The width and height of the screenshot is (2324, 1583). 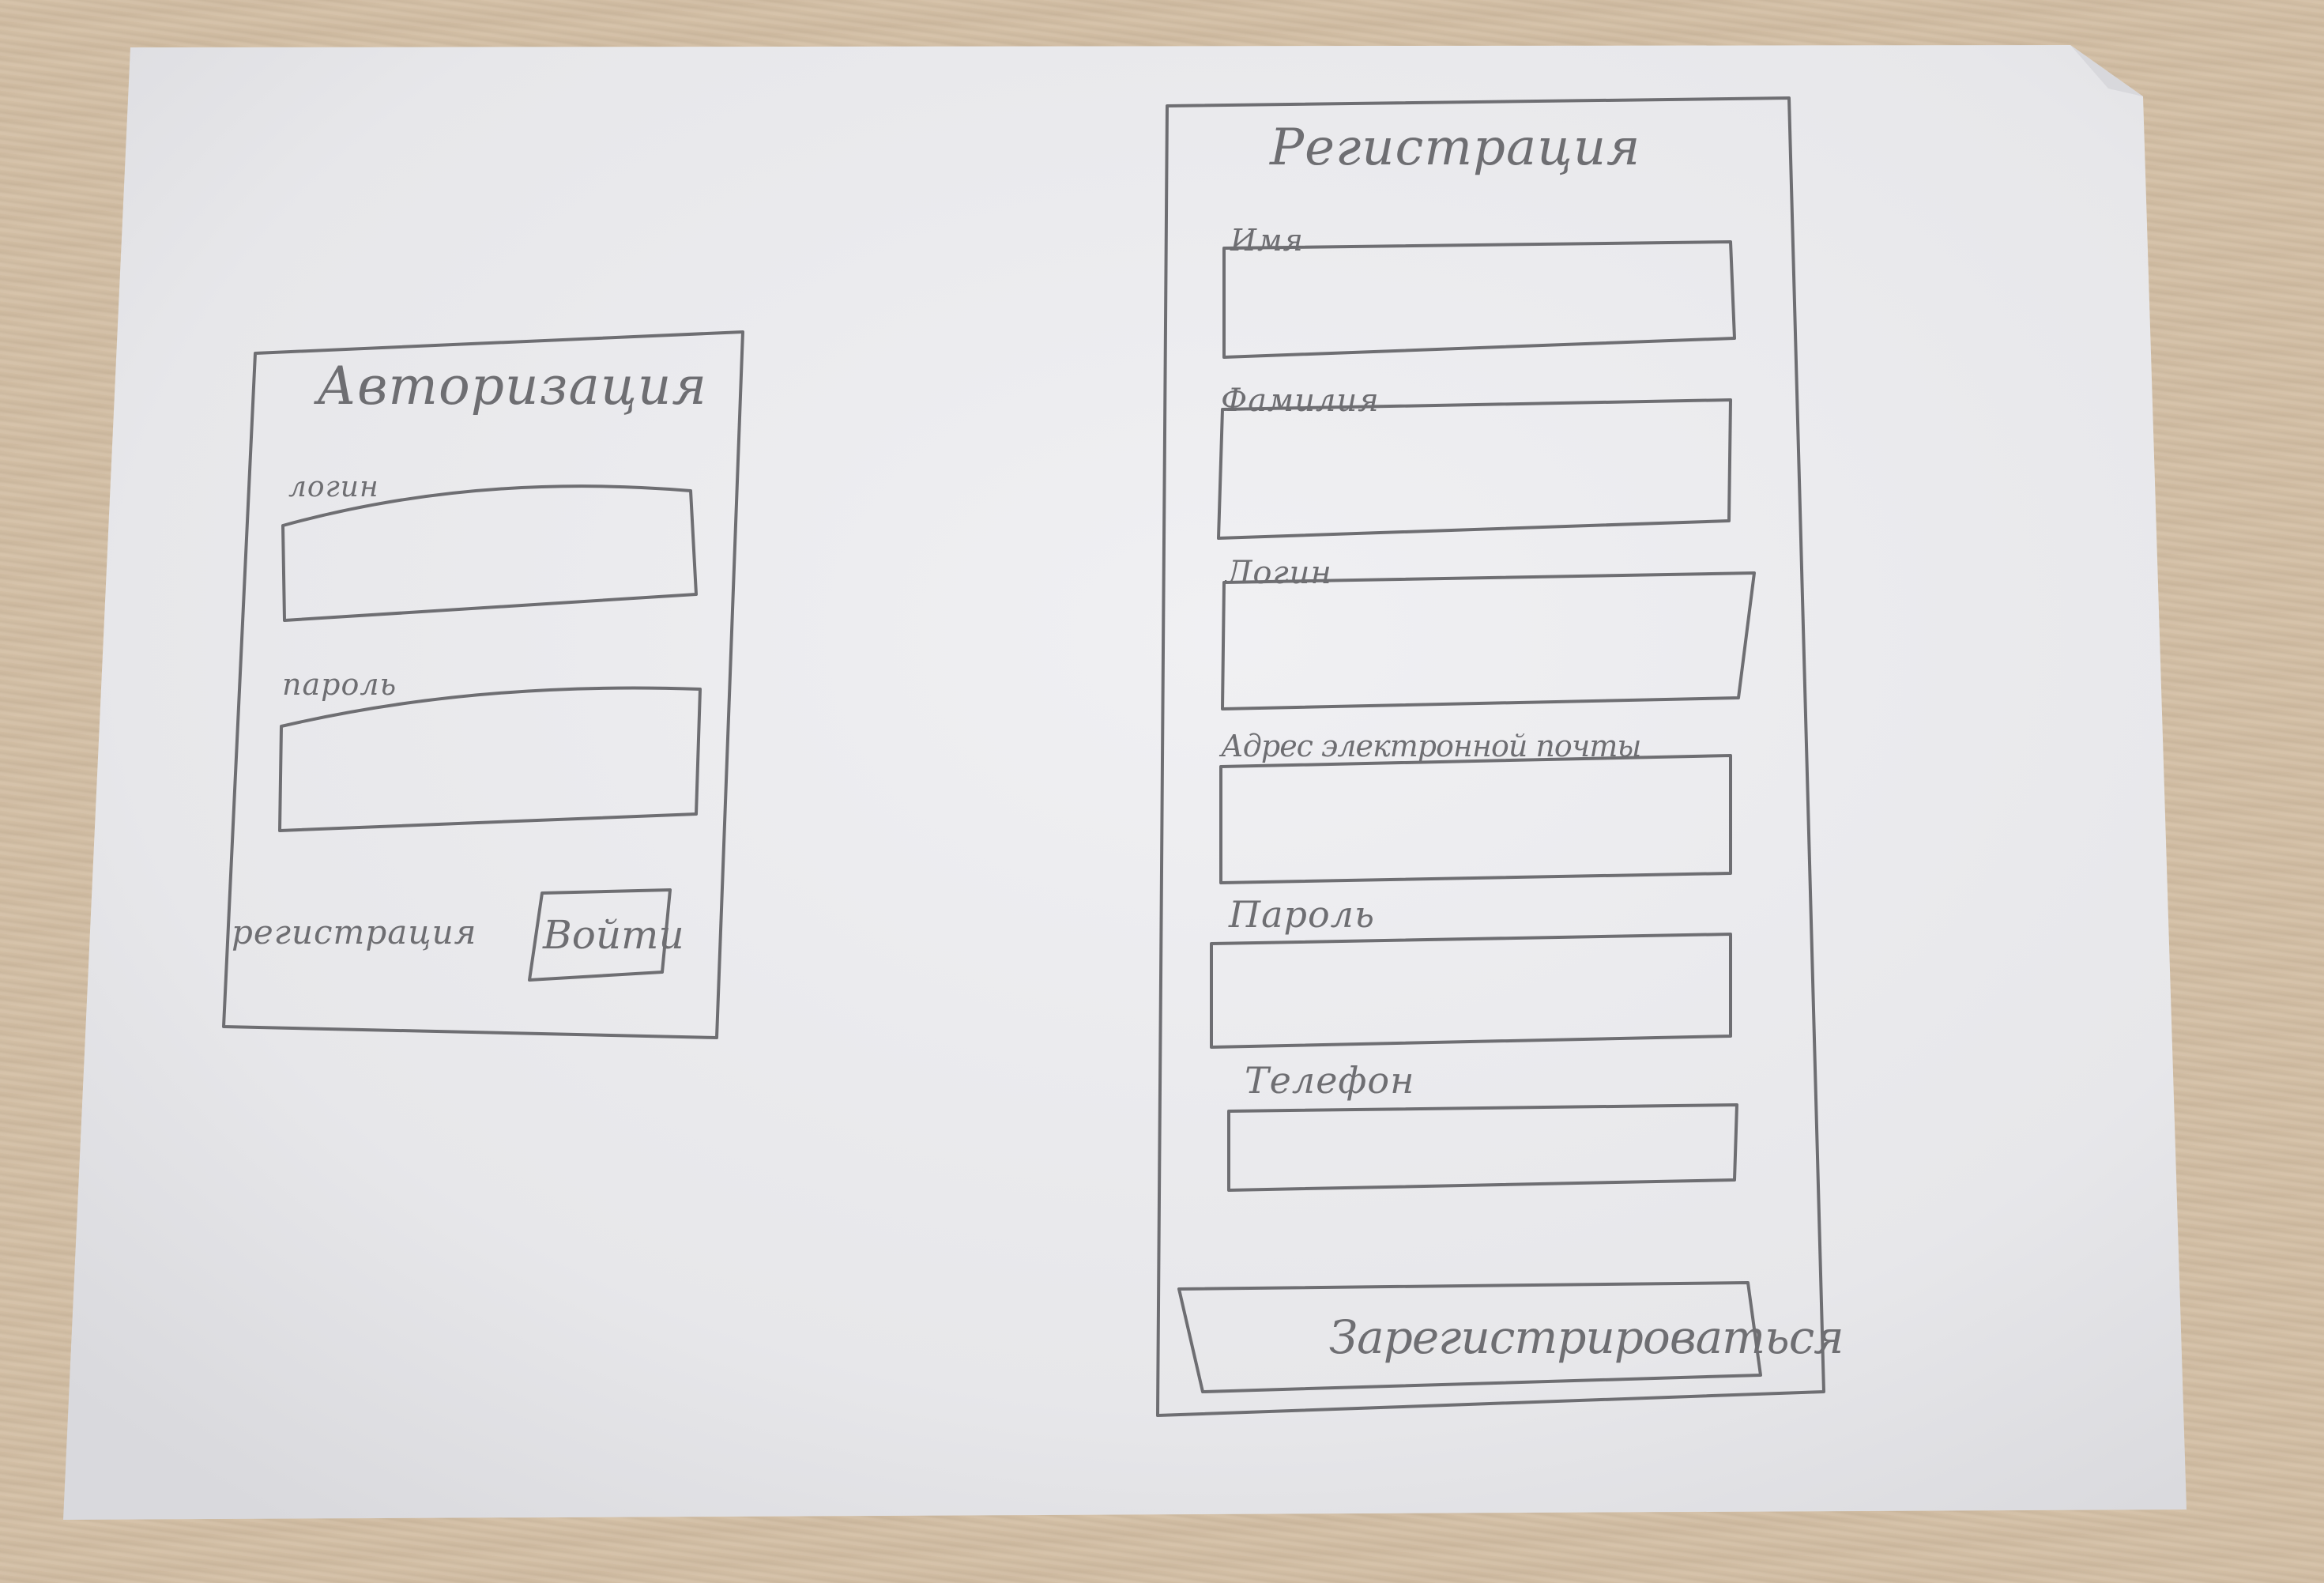 What do you see at coordinates (1479, 299) in the screenshot?
I see `first-name-input` at bounding box center [1479, 299].